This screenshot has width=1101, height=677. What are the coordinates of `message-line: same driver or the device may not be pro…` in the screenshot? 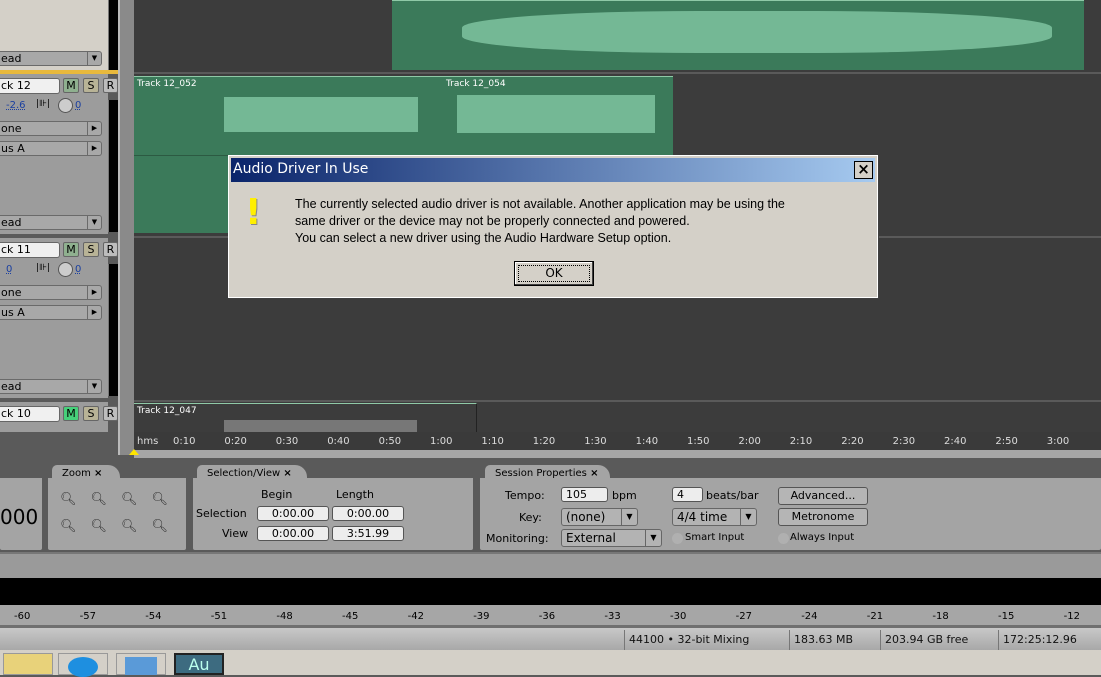 It's located at (492, 221).